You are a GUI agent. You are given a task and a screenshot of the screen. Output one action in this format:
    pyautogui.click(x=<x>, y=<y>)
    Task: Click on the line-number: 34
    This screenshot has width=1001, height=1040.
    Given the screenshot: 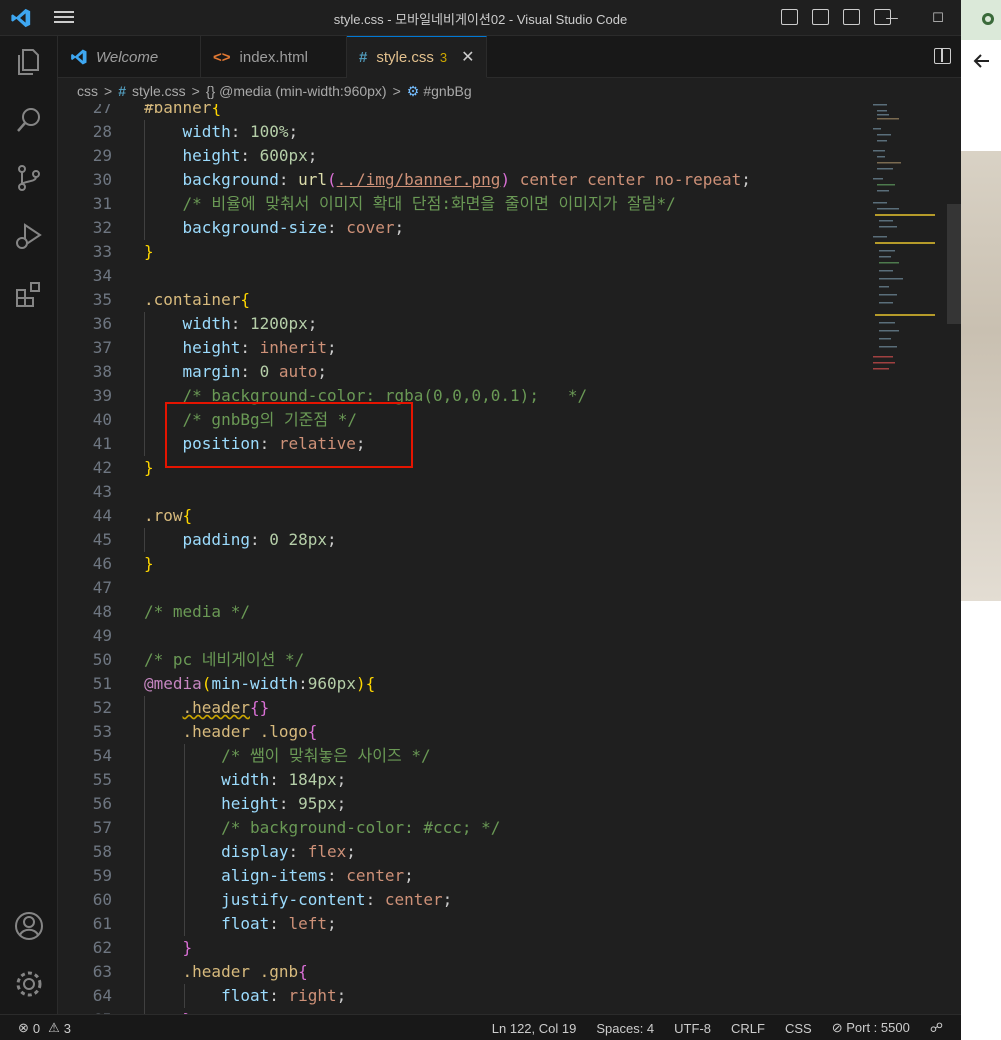 What is the action you would take?
    pyautogui.click(x=102, y=275)
    